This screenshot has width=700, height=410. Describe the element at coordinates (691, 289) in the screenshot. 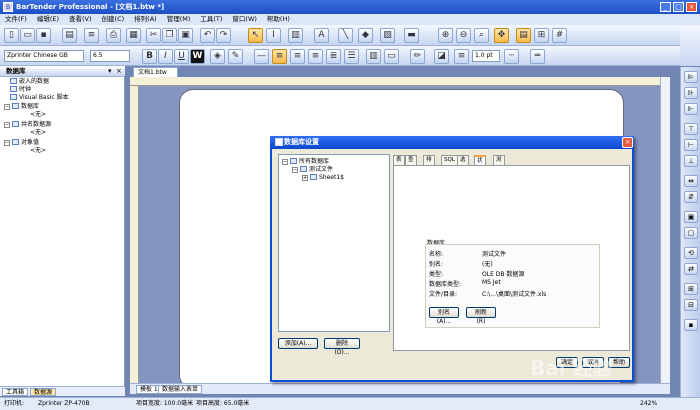

I see `group-icon: ⊞` at that location.